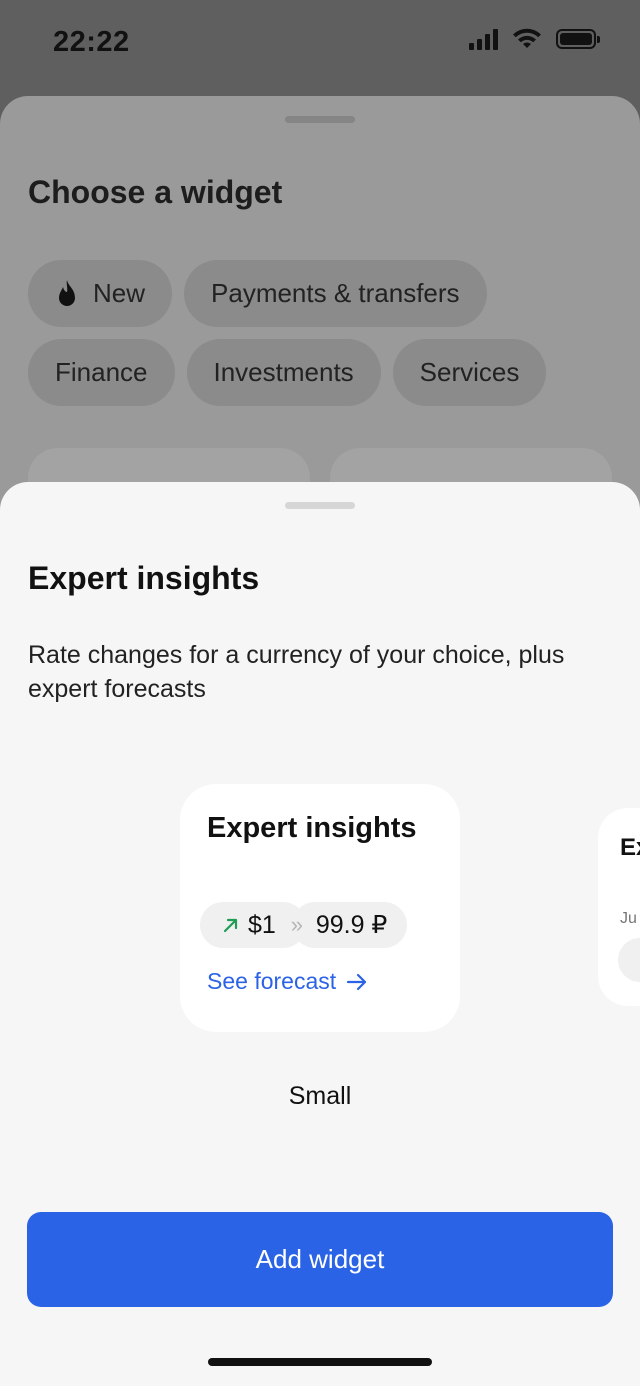  I want to click on add-widget-button: Add widget, so click(320, 1259).